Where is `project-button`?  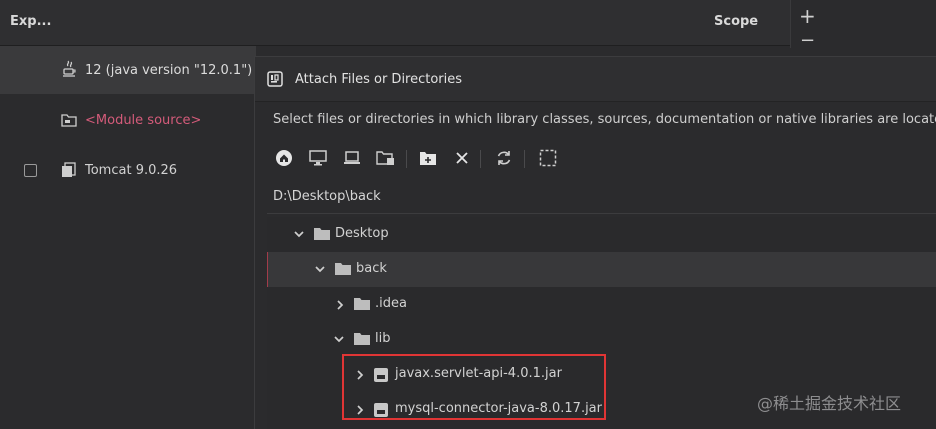
project-button is located at coordinates (352, 158).